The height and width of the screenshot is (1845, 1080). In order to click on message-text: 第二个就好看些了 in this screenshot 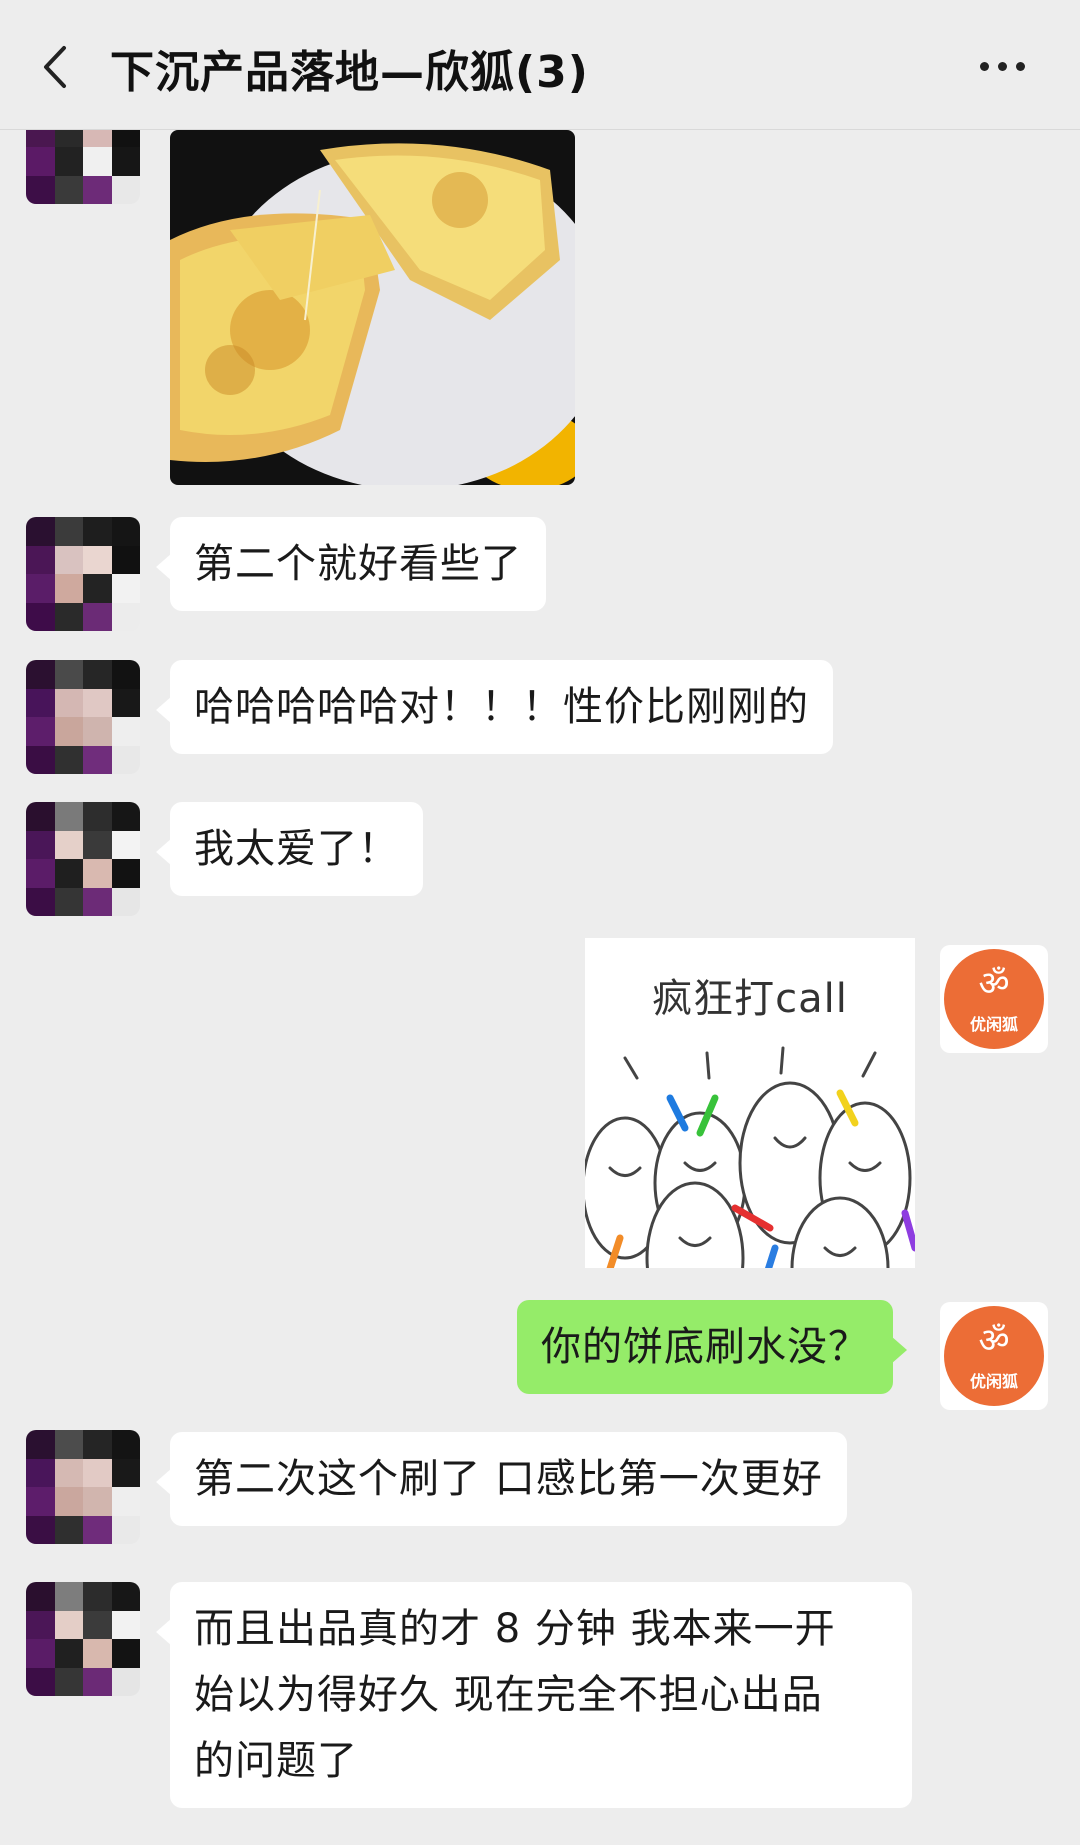, I will do `click(358, 564)`.